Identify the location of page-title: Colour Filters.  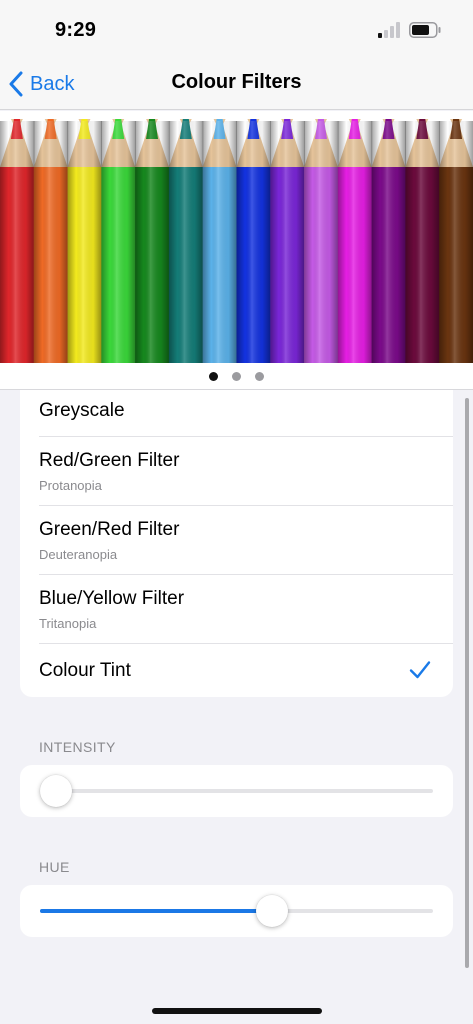
(236, 82).